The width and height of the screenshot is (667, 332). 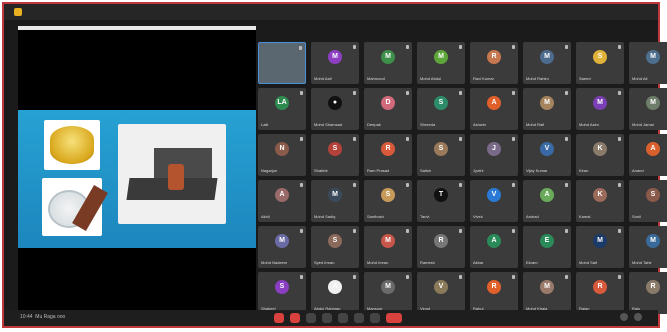 What do you see at coordinates (547, 63) in the screenshot?
I see `participant-tile: M Mohd Rahim` at bounding box center [547, 63].